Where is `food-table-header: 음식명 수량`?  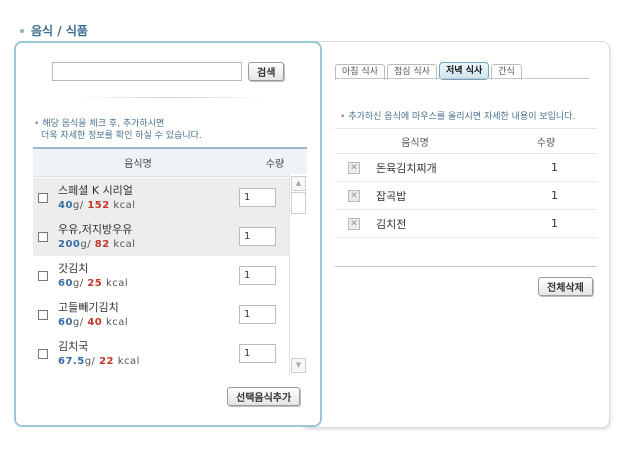 food-table-header: 음식명 수량 is located at coordinates (170, 162).